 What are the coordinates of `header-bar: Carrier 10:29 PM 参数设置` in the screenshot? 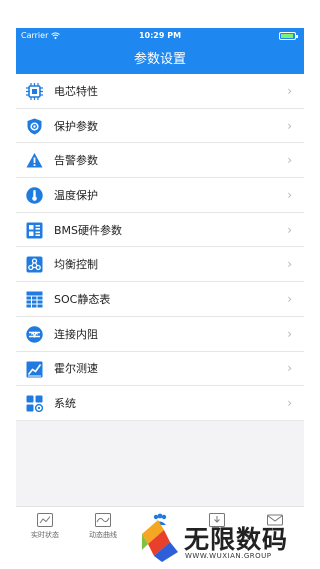 It's located at (160, 51).